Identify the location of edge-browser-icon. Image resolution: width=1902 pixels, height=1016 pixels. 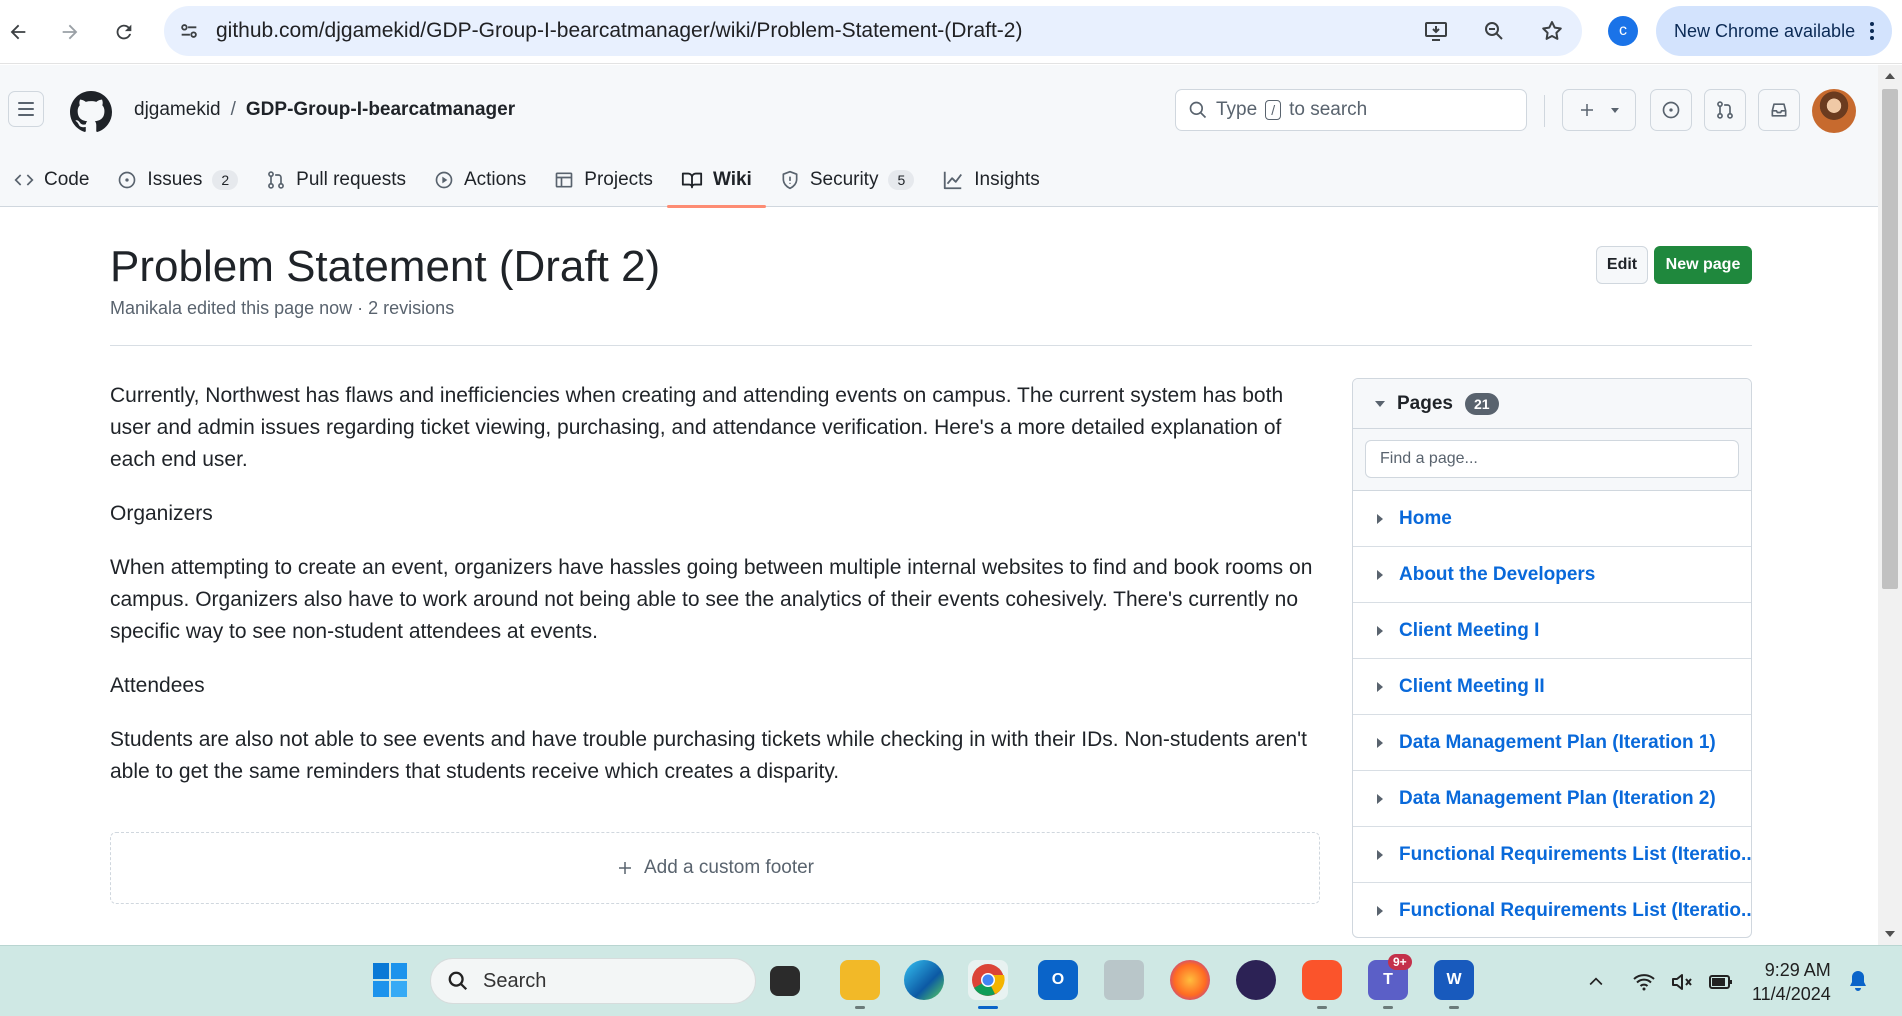
(924, 980).